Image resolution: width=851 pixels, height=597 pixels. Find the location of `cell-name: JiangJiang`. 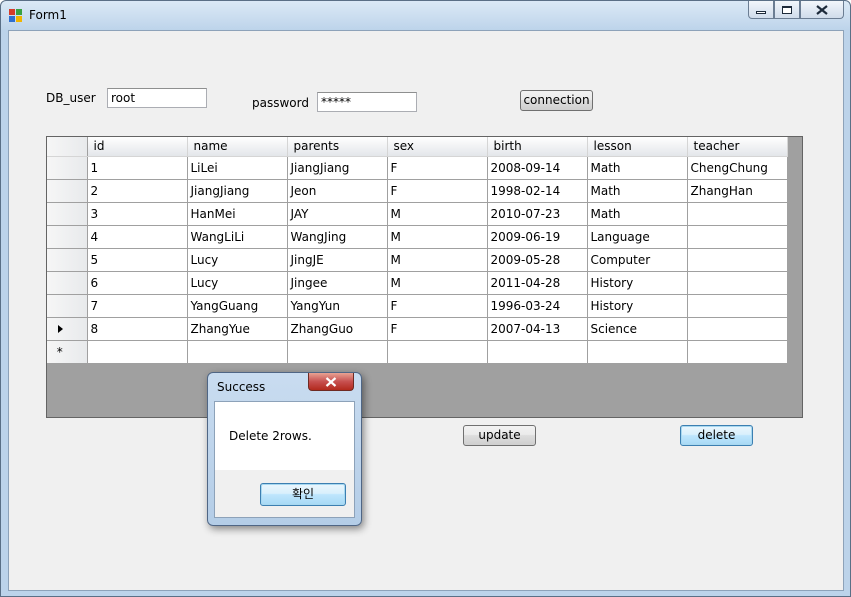

cell-name: JiangJiang is located at coordinates (237, 191).